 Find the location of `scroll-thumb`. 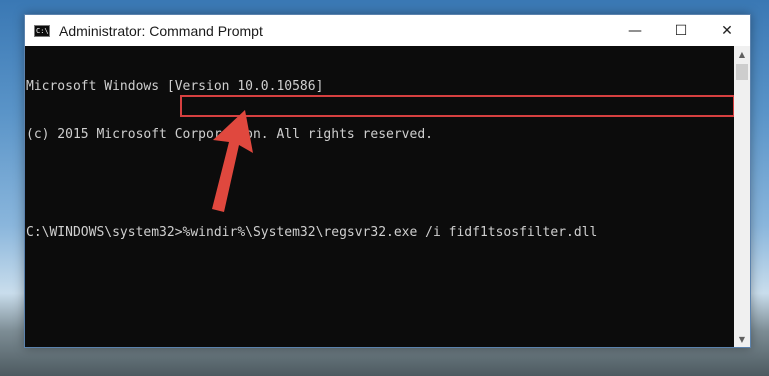

scroll-thumb is located at coordinates (742, 72).